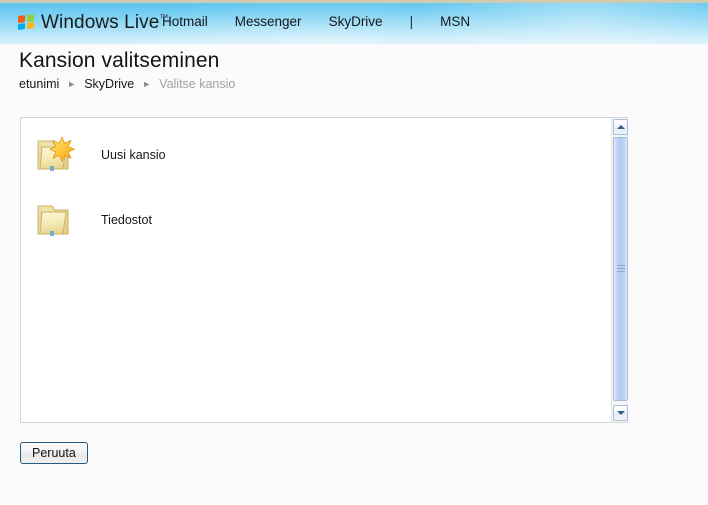  I want to click on nav-link-hotmail: Hotmail, so click(185, 21).